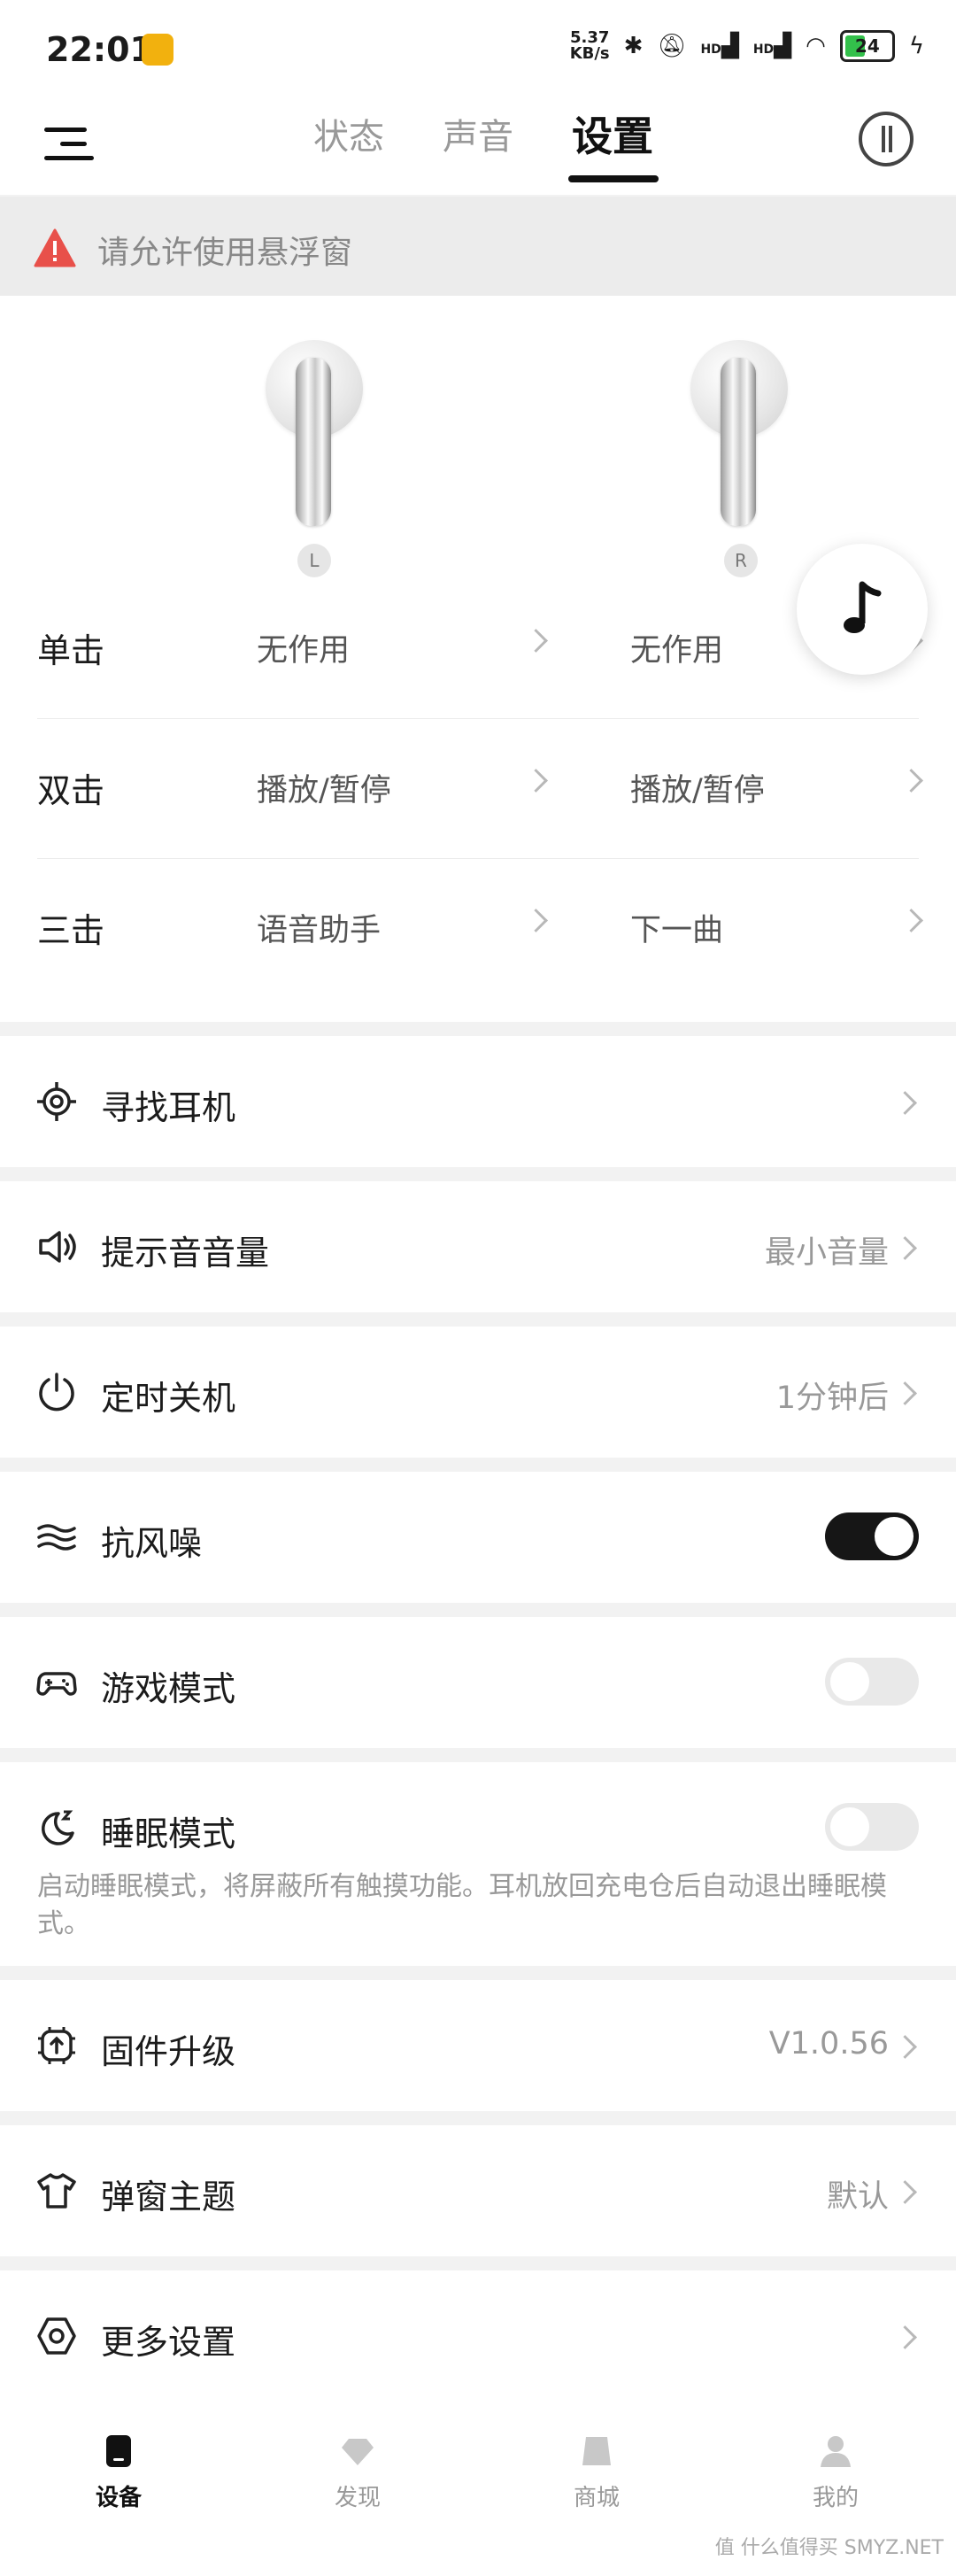 The width and height of the screenshot is (956, 2576). I want to click on music-note-icon, so click(863, 607).